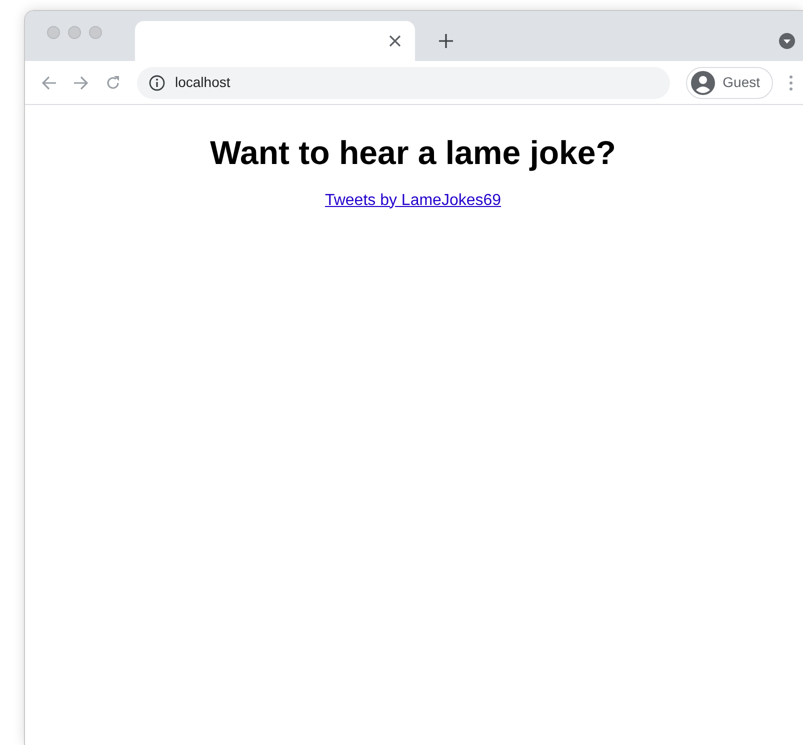  I want to click on close-icon, so click(395, 41).